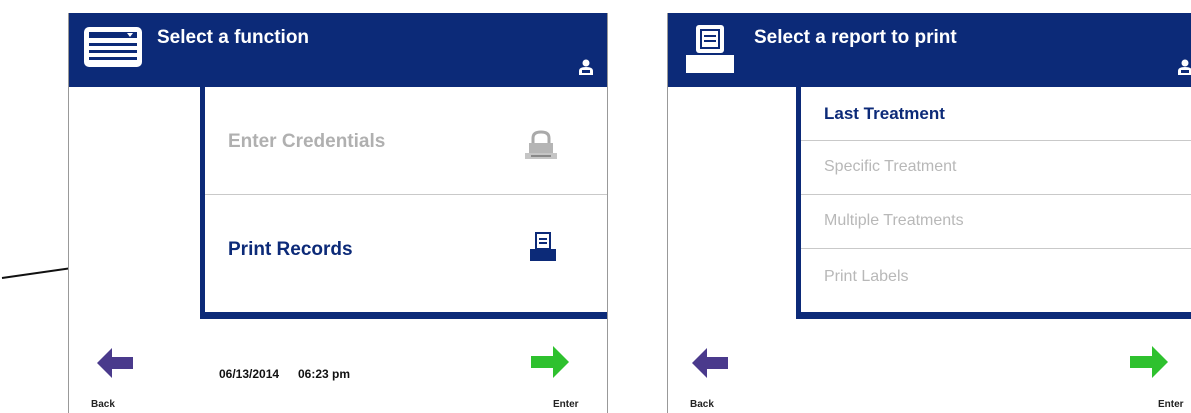 This screenshot has height=413, width=1191. What do you see at coordinates (233, 37) in the screenshot?
I see `screen-title: Select a function` at bounding box center [233, 37].